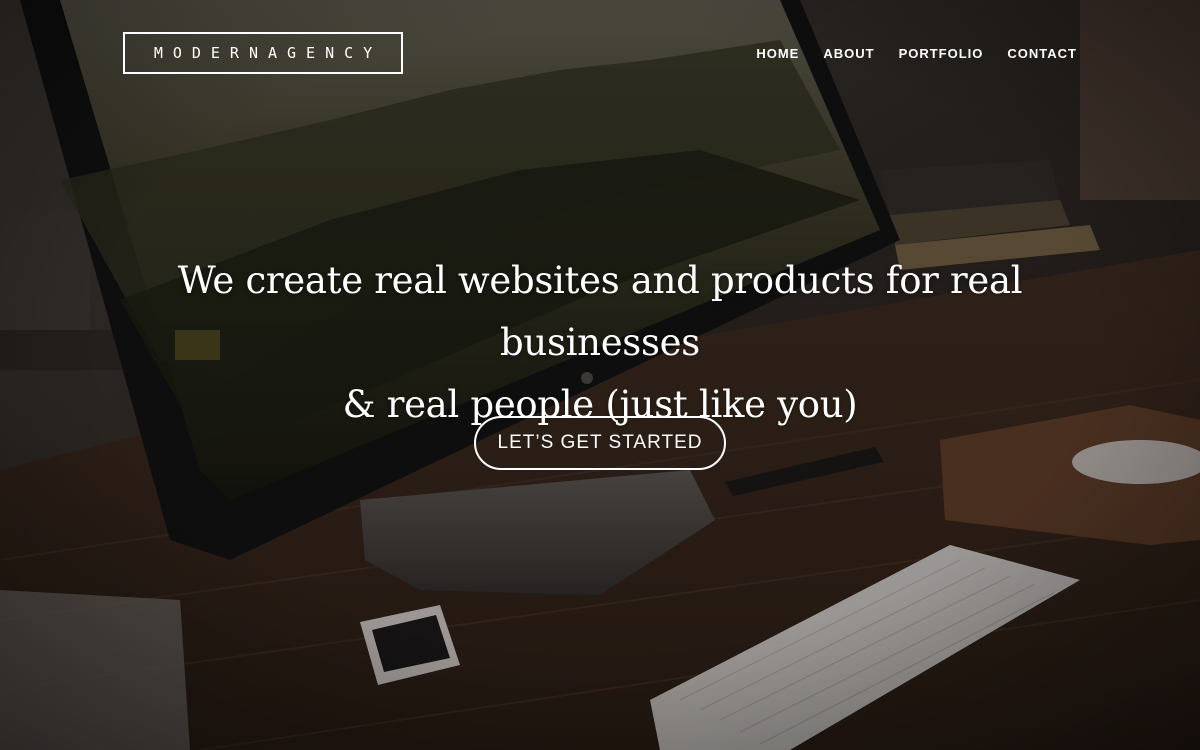  What do you see at coordinates (848, 54) in the screenshot?
I see `nav-link-about: ABOUT` at bounding box center [848, 54].